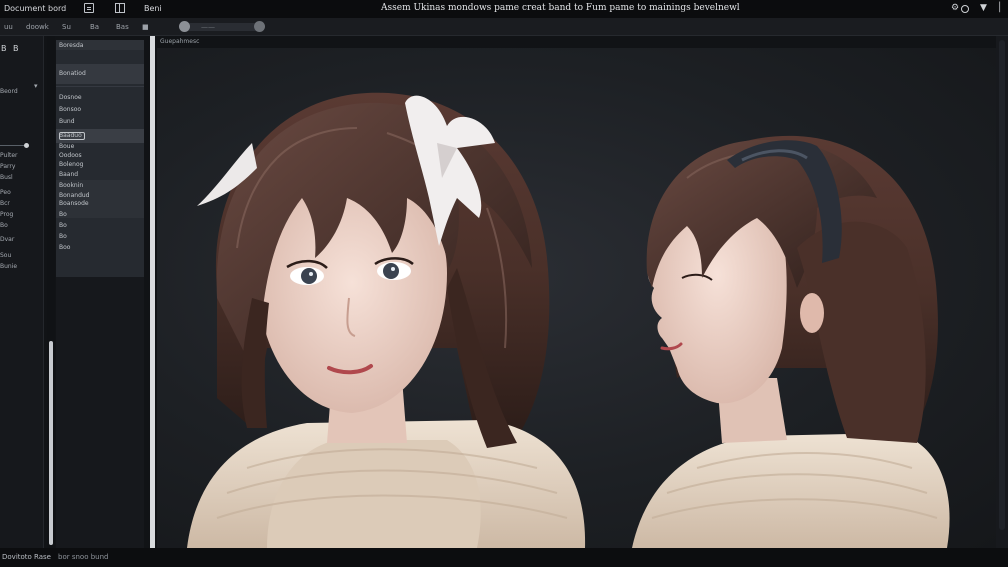 Image resolution: width=1008 pixels, height=567 pixels. I want to click on panel-title: Boresda, so click(71, 45).